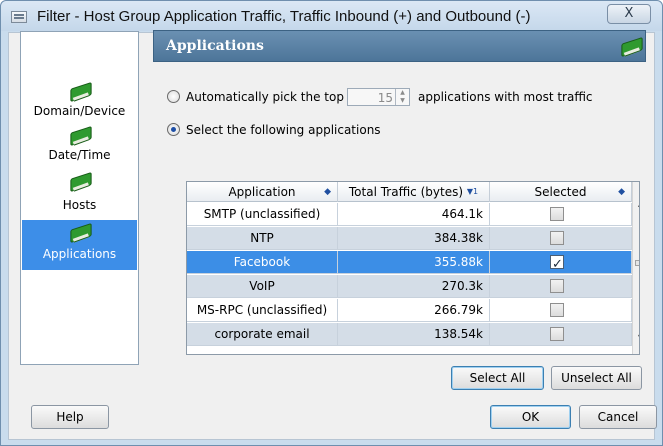  Describe the element at coordinates (399, 46) in the screenshot. I see `section-header: Applications` at that location.